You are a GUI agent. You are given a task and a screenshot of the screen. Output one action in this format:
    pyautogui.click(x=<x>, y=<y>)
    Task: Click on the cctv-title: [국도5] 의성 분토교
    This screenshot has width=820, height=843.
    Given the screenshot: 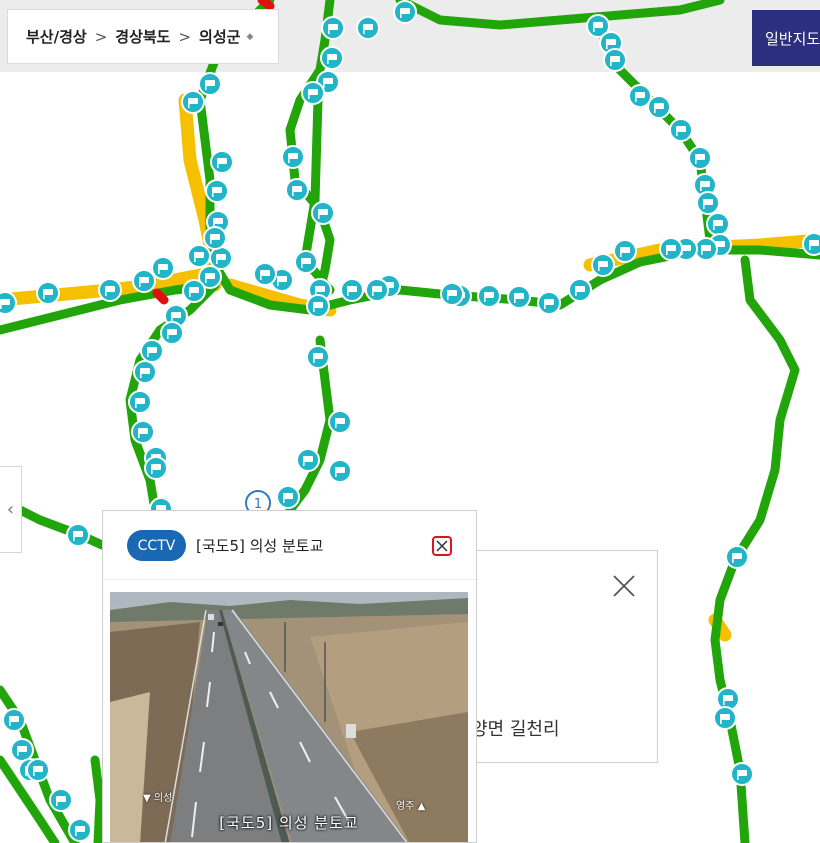 What is the action you would take?
    pyautogui.click(x=260, y=546)
    